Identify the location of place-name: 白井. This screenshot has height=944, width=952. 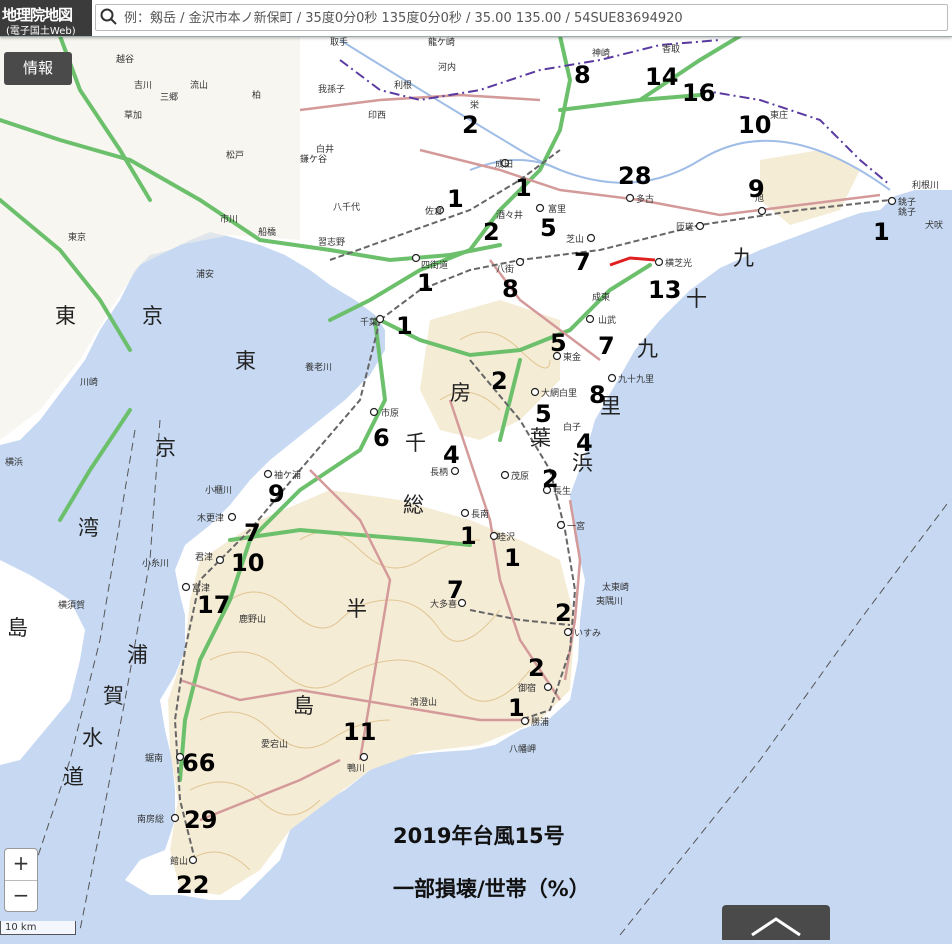
(325, 149).